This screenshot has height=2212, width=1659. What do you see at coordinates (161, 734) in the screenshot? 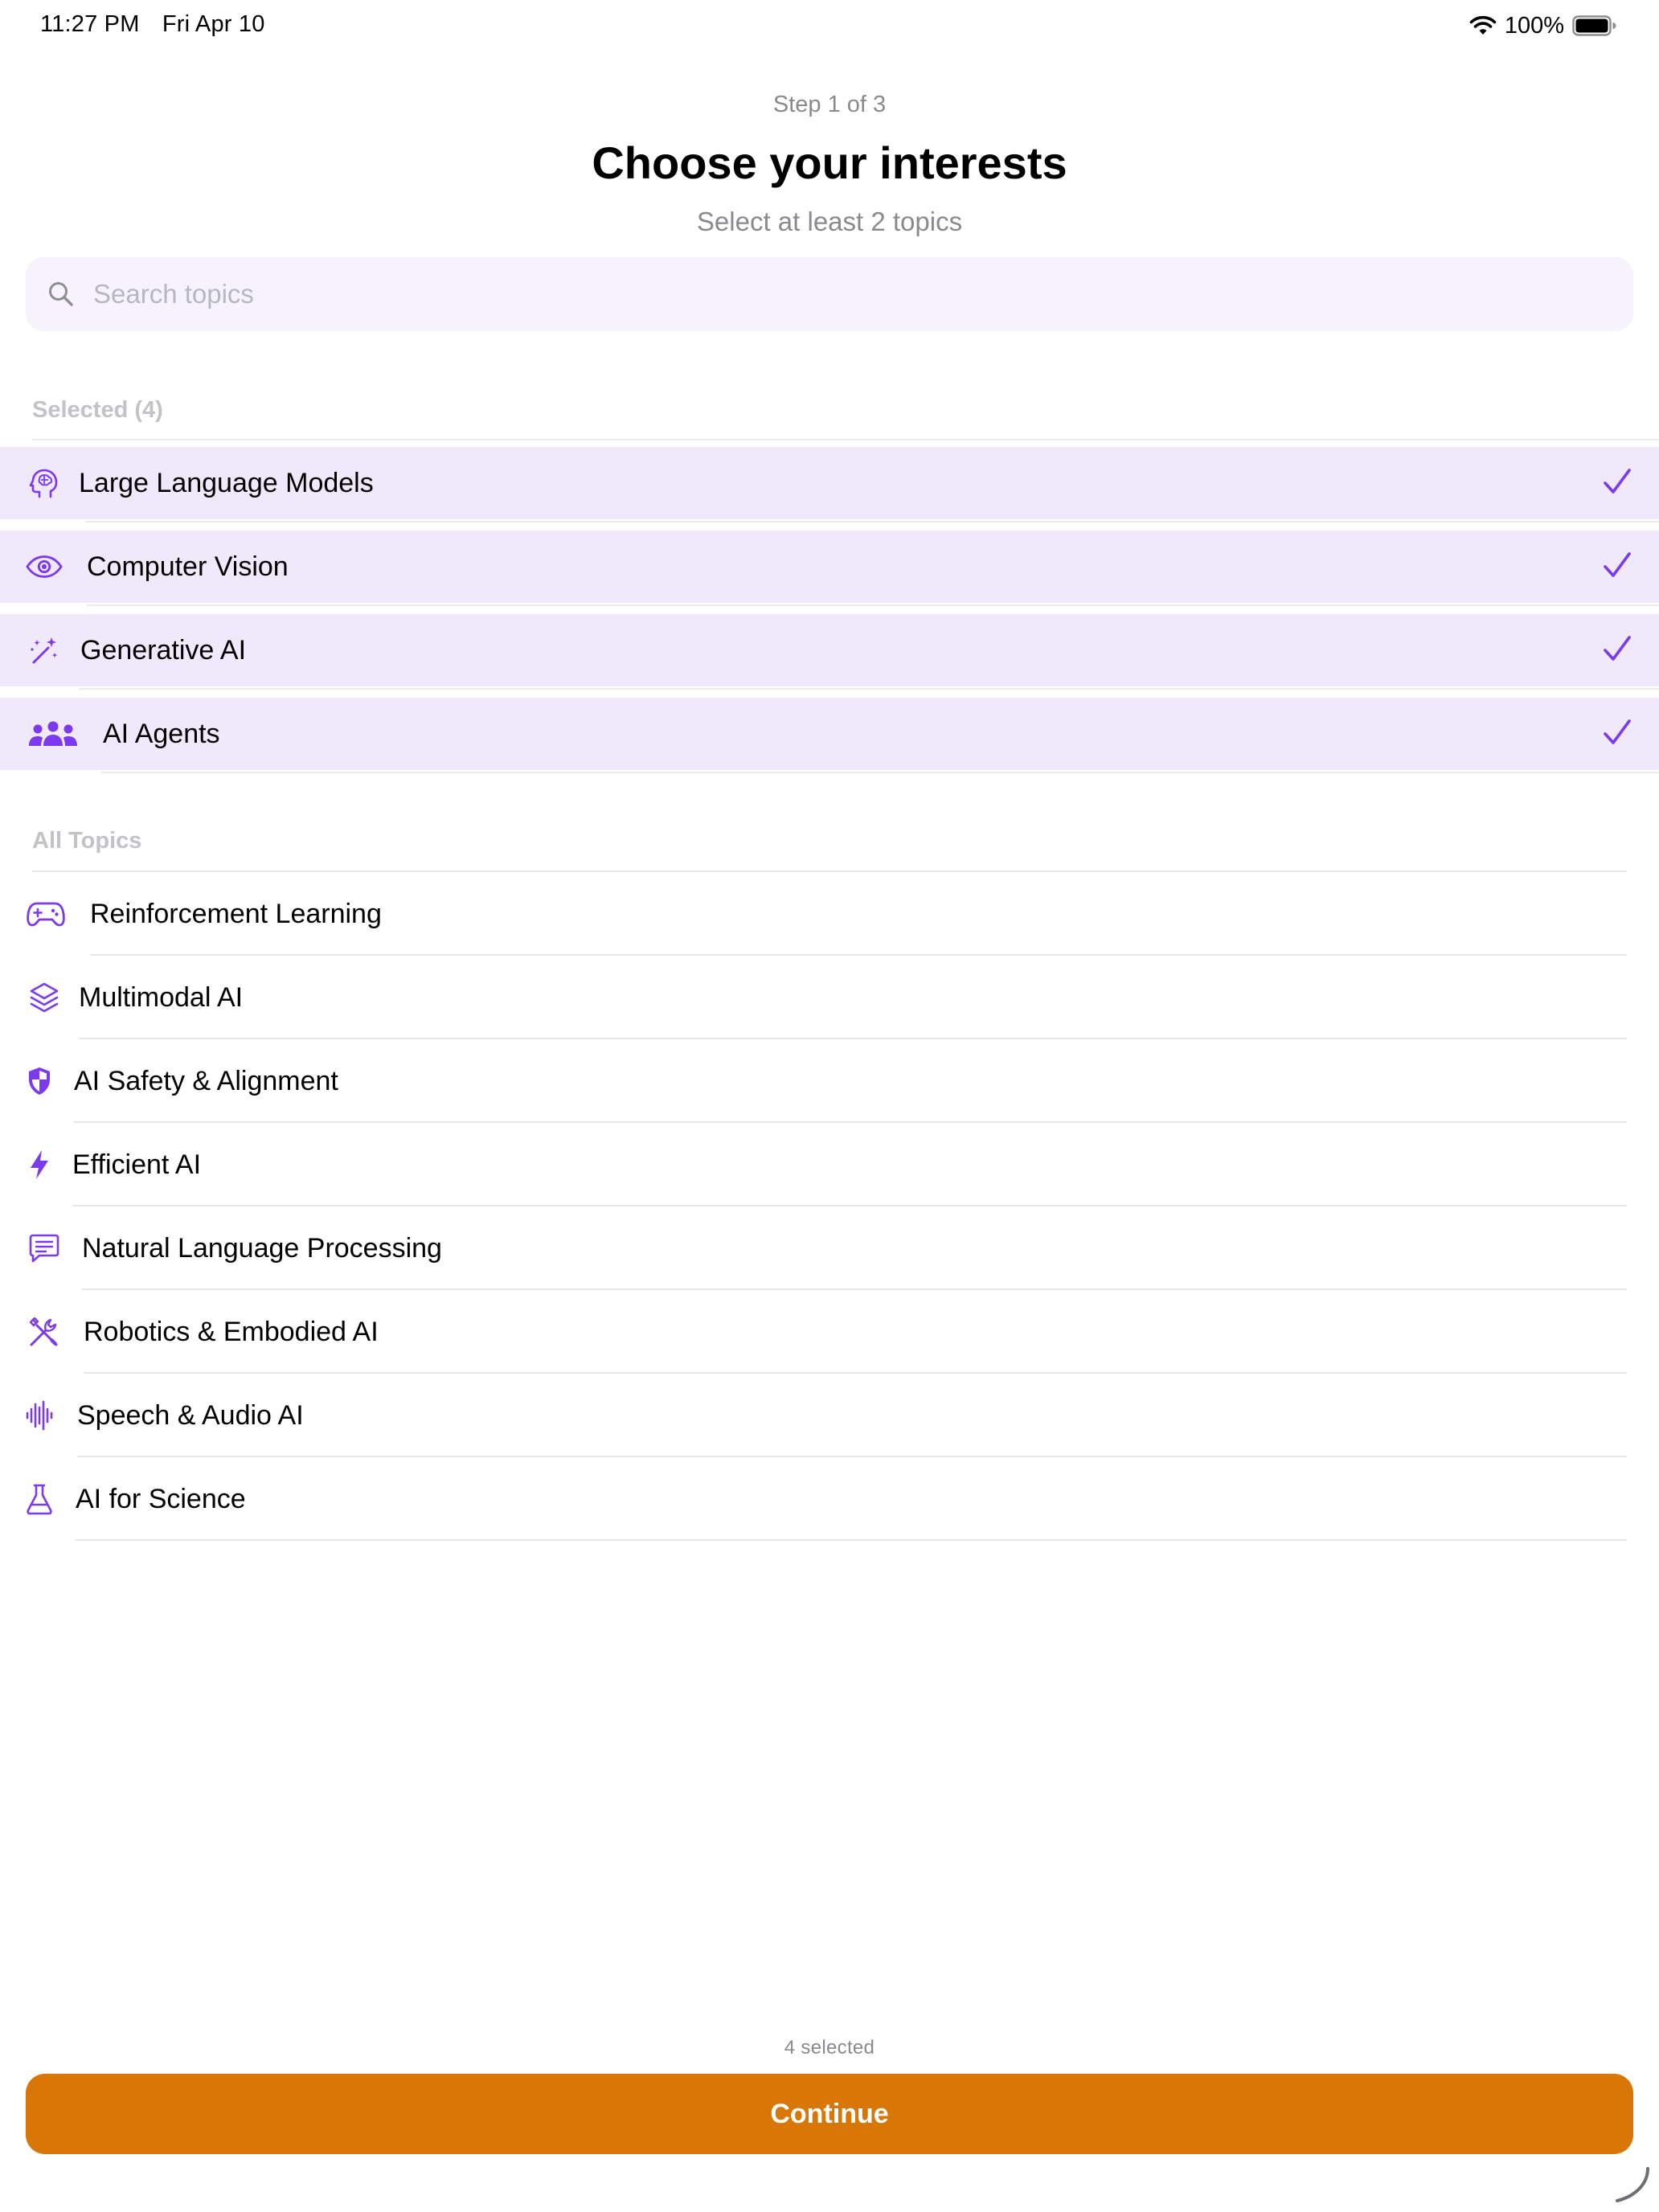
I see `topic-label: AI Agents` at bounding box center [161, 734].